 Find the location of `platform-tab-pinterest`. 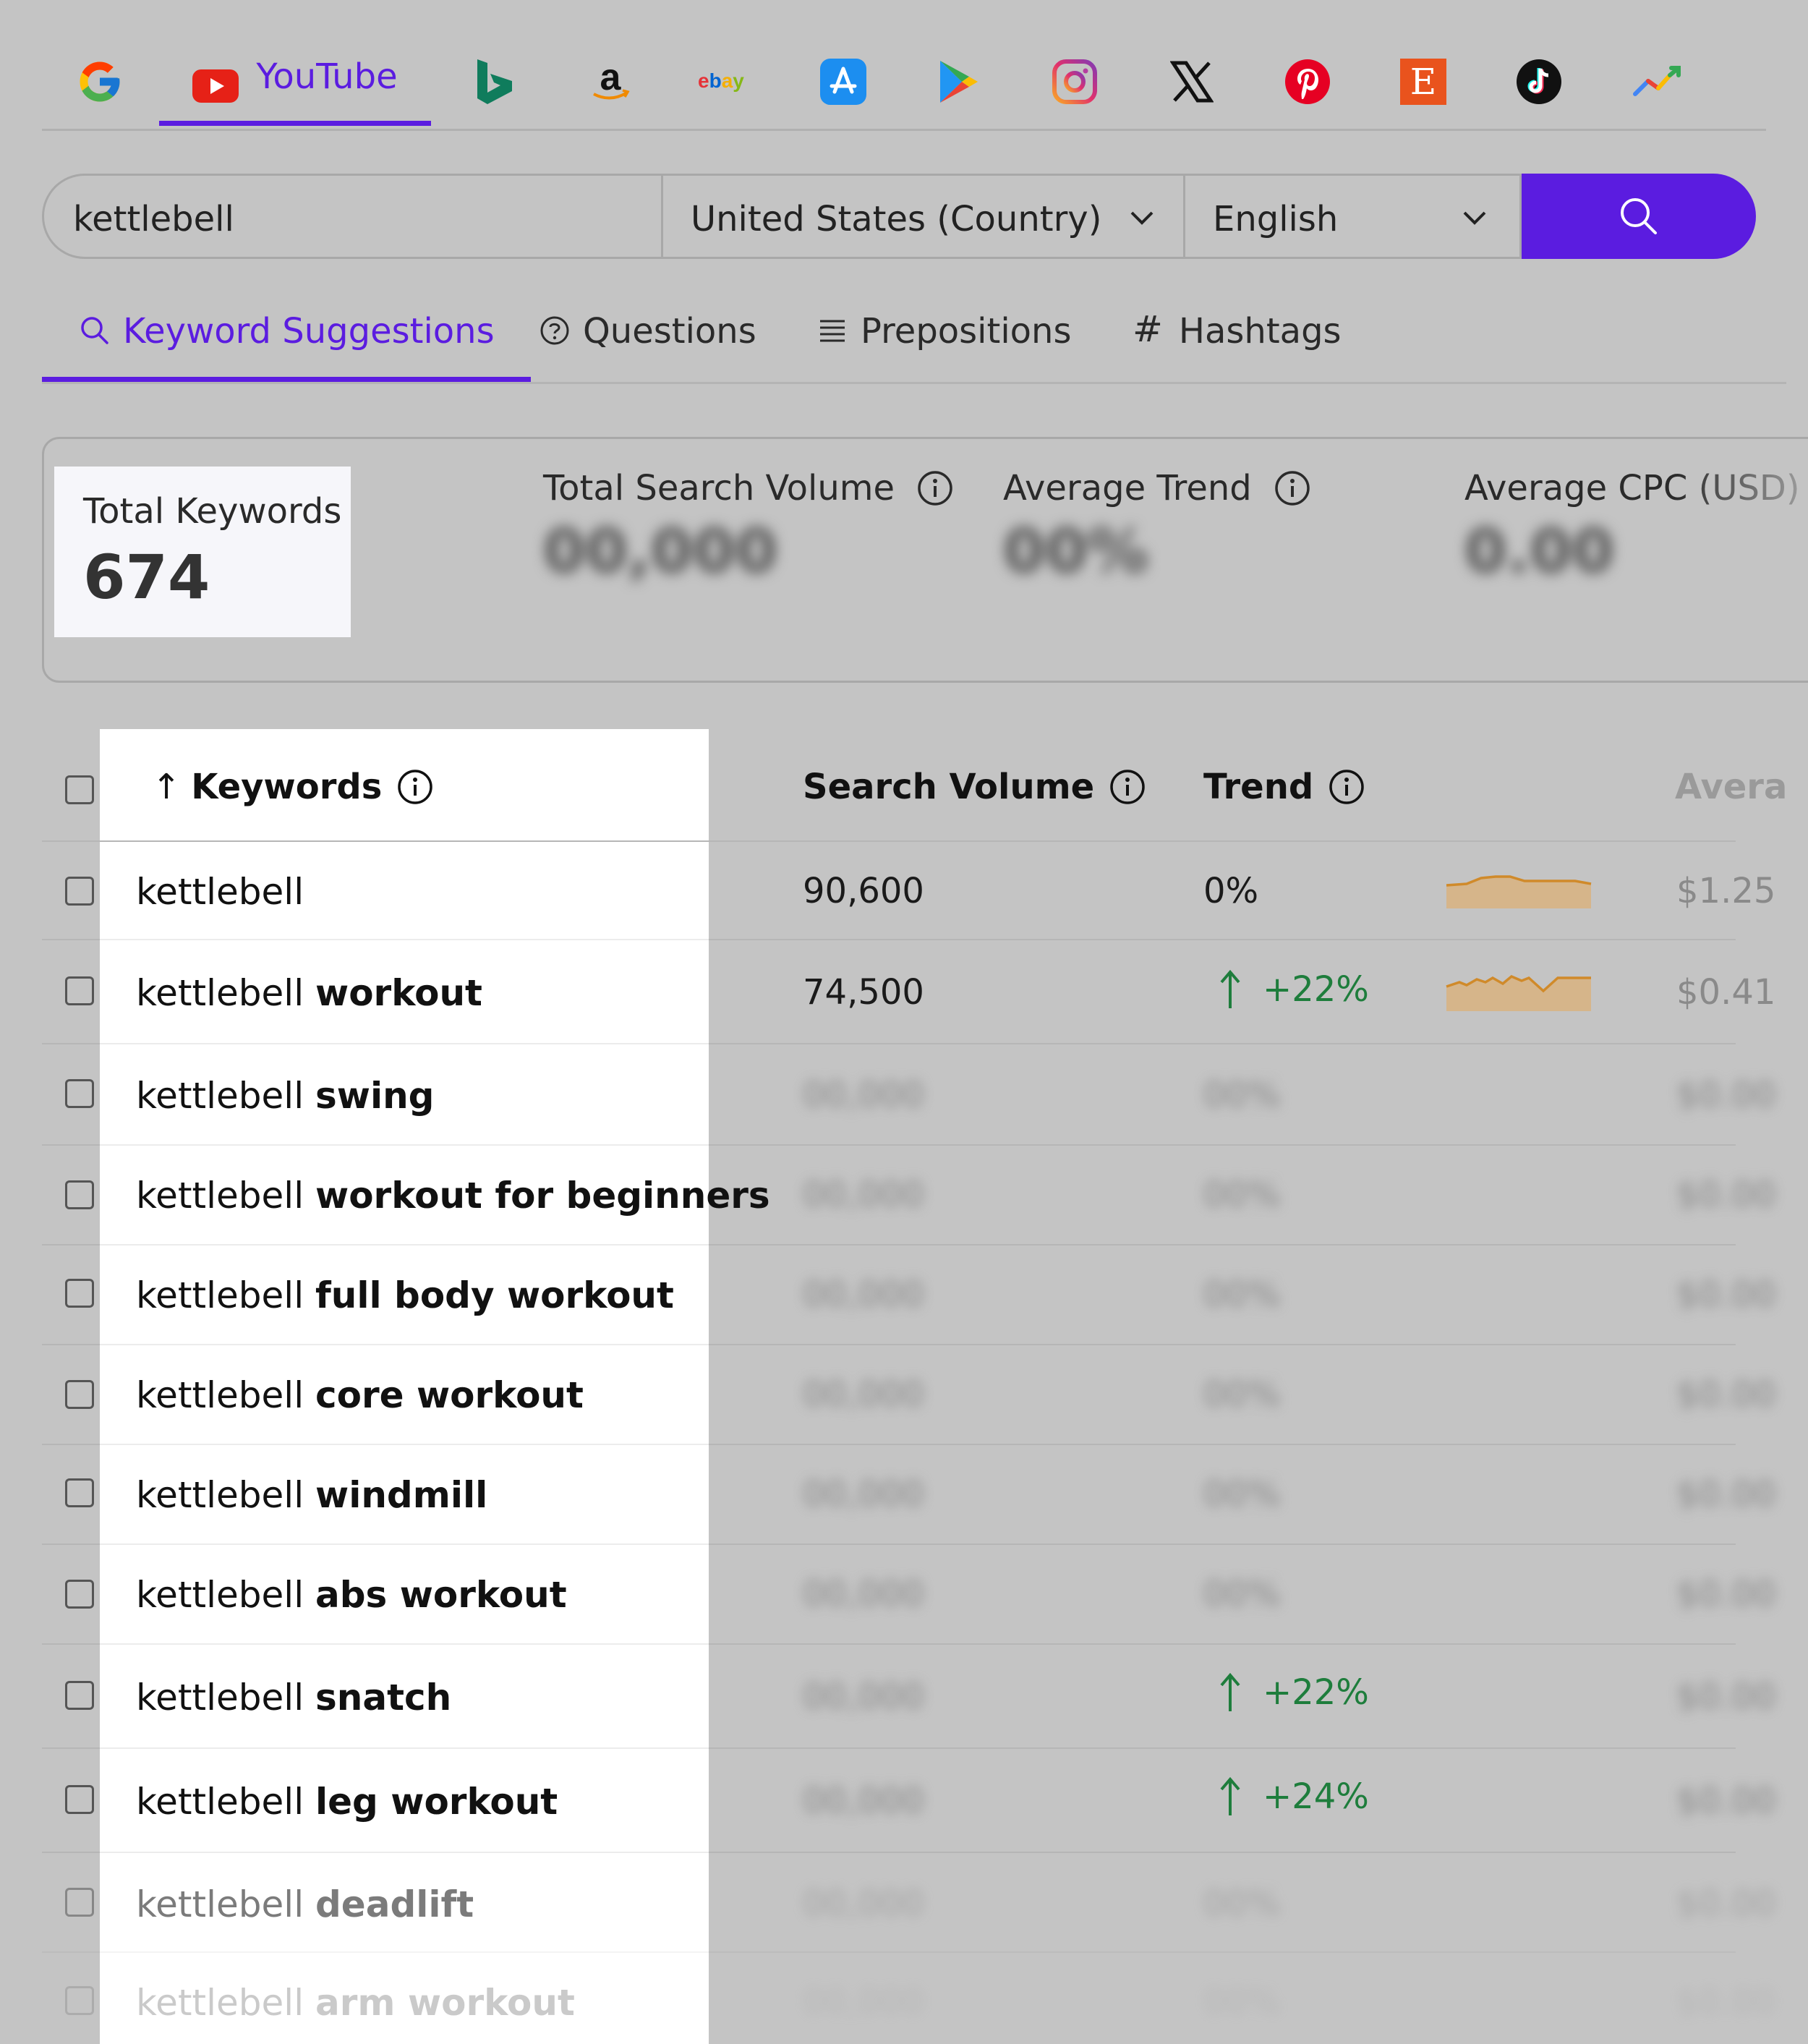

platform-tab-pinterest is located at coordinates (1308, 81).